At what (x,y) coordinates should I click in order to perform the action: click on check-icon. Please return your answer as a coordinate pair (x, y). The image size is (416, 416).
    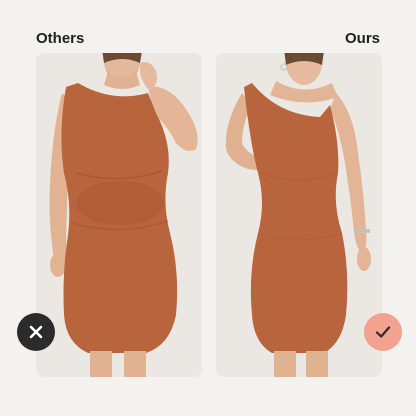
    Looking at the image, I should click on (383, 332).